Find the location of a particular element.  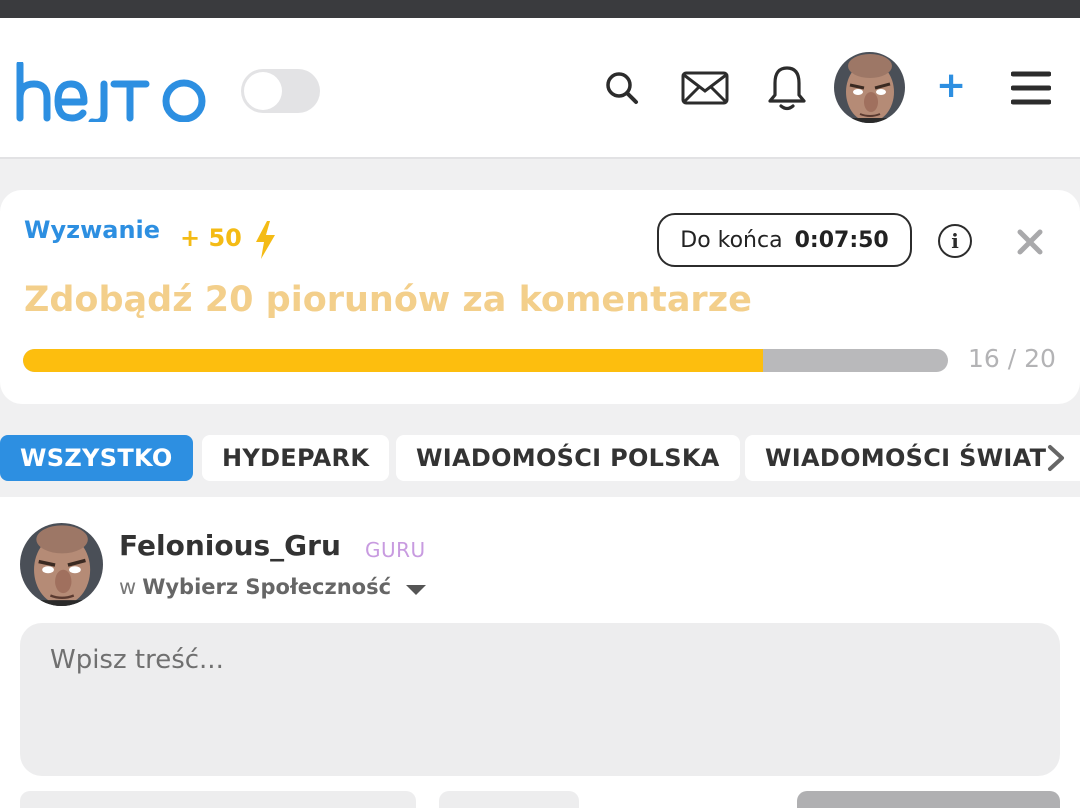

timer-label: Do końca is located at coordinates (731, 240).